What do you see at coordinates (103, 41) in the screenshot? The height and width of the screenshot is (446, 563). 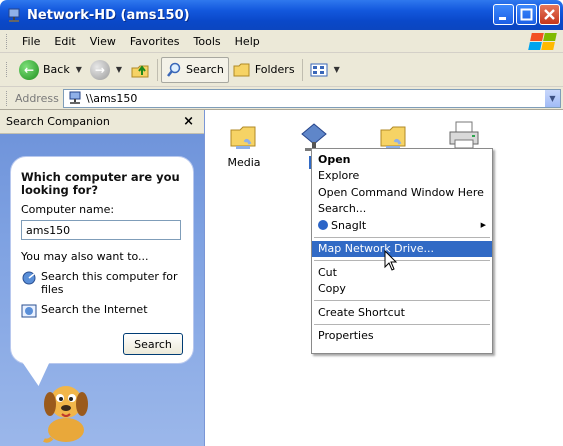 I see `menu-view: View` at bounding box center [103, 41].